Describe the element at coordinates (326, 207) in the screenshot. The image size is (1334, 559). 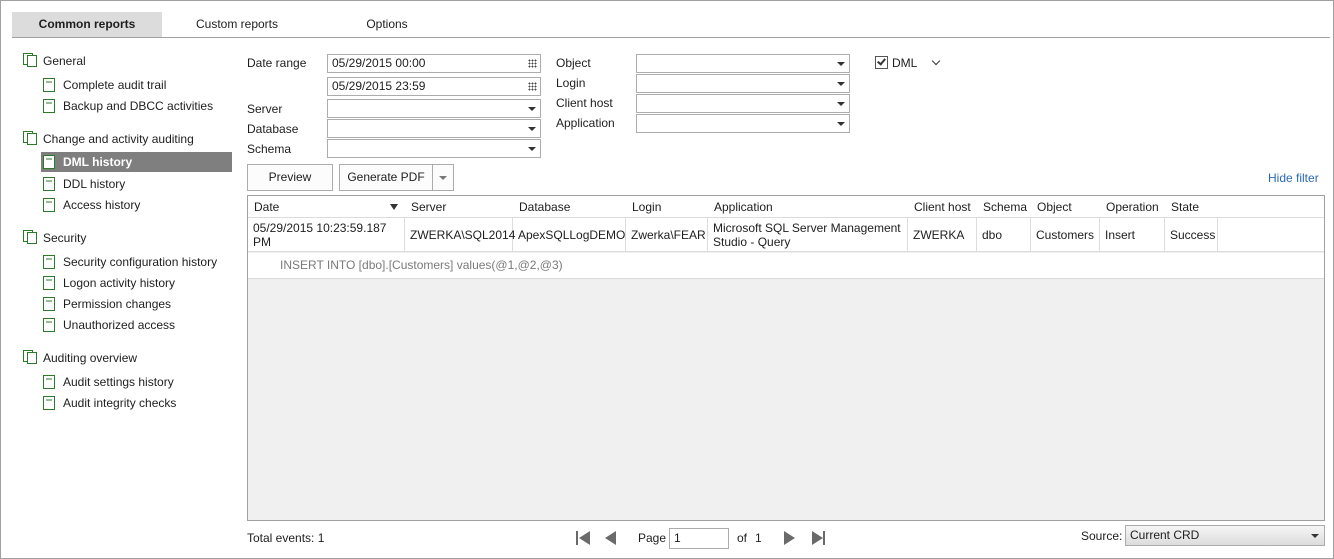
I see `column-header-date: Date` at that location.